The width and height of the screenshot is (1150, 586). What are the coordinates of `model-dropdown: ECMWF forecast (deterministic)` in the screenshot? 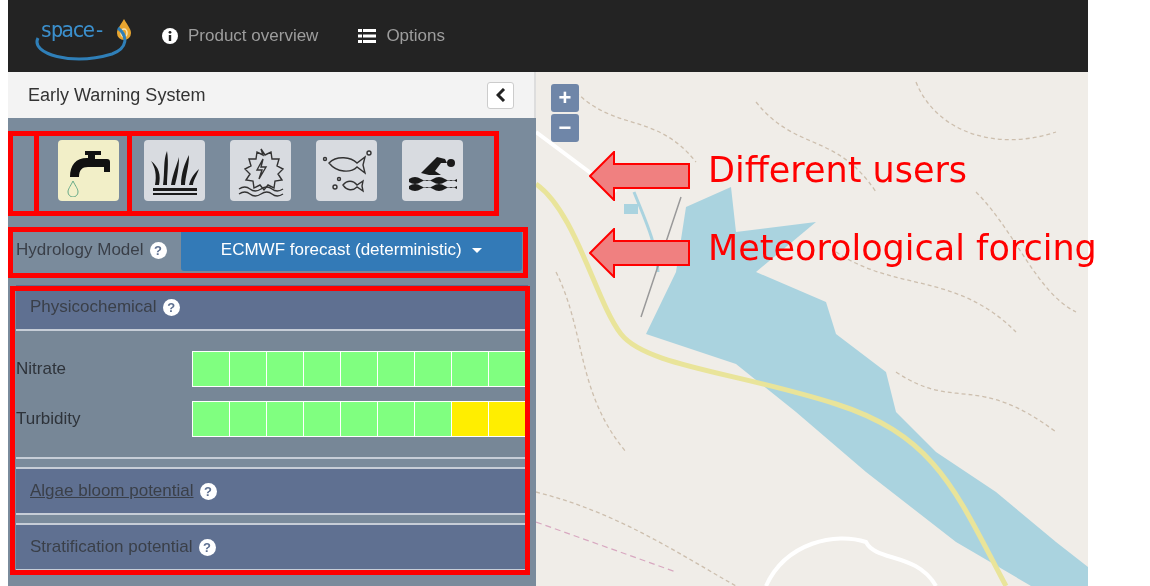 It's located at (351, 250).